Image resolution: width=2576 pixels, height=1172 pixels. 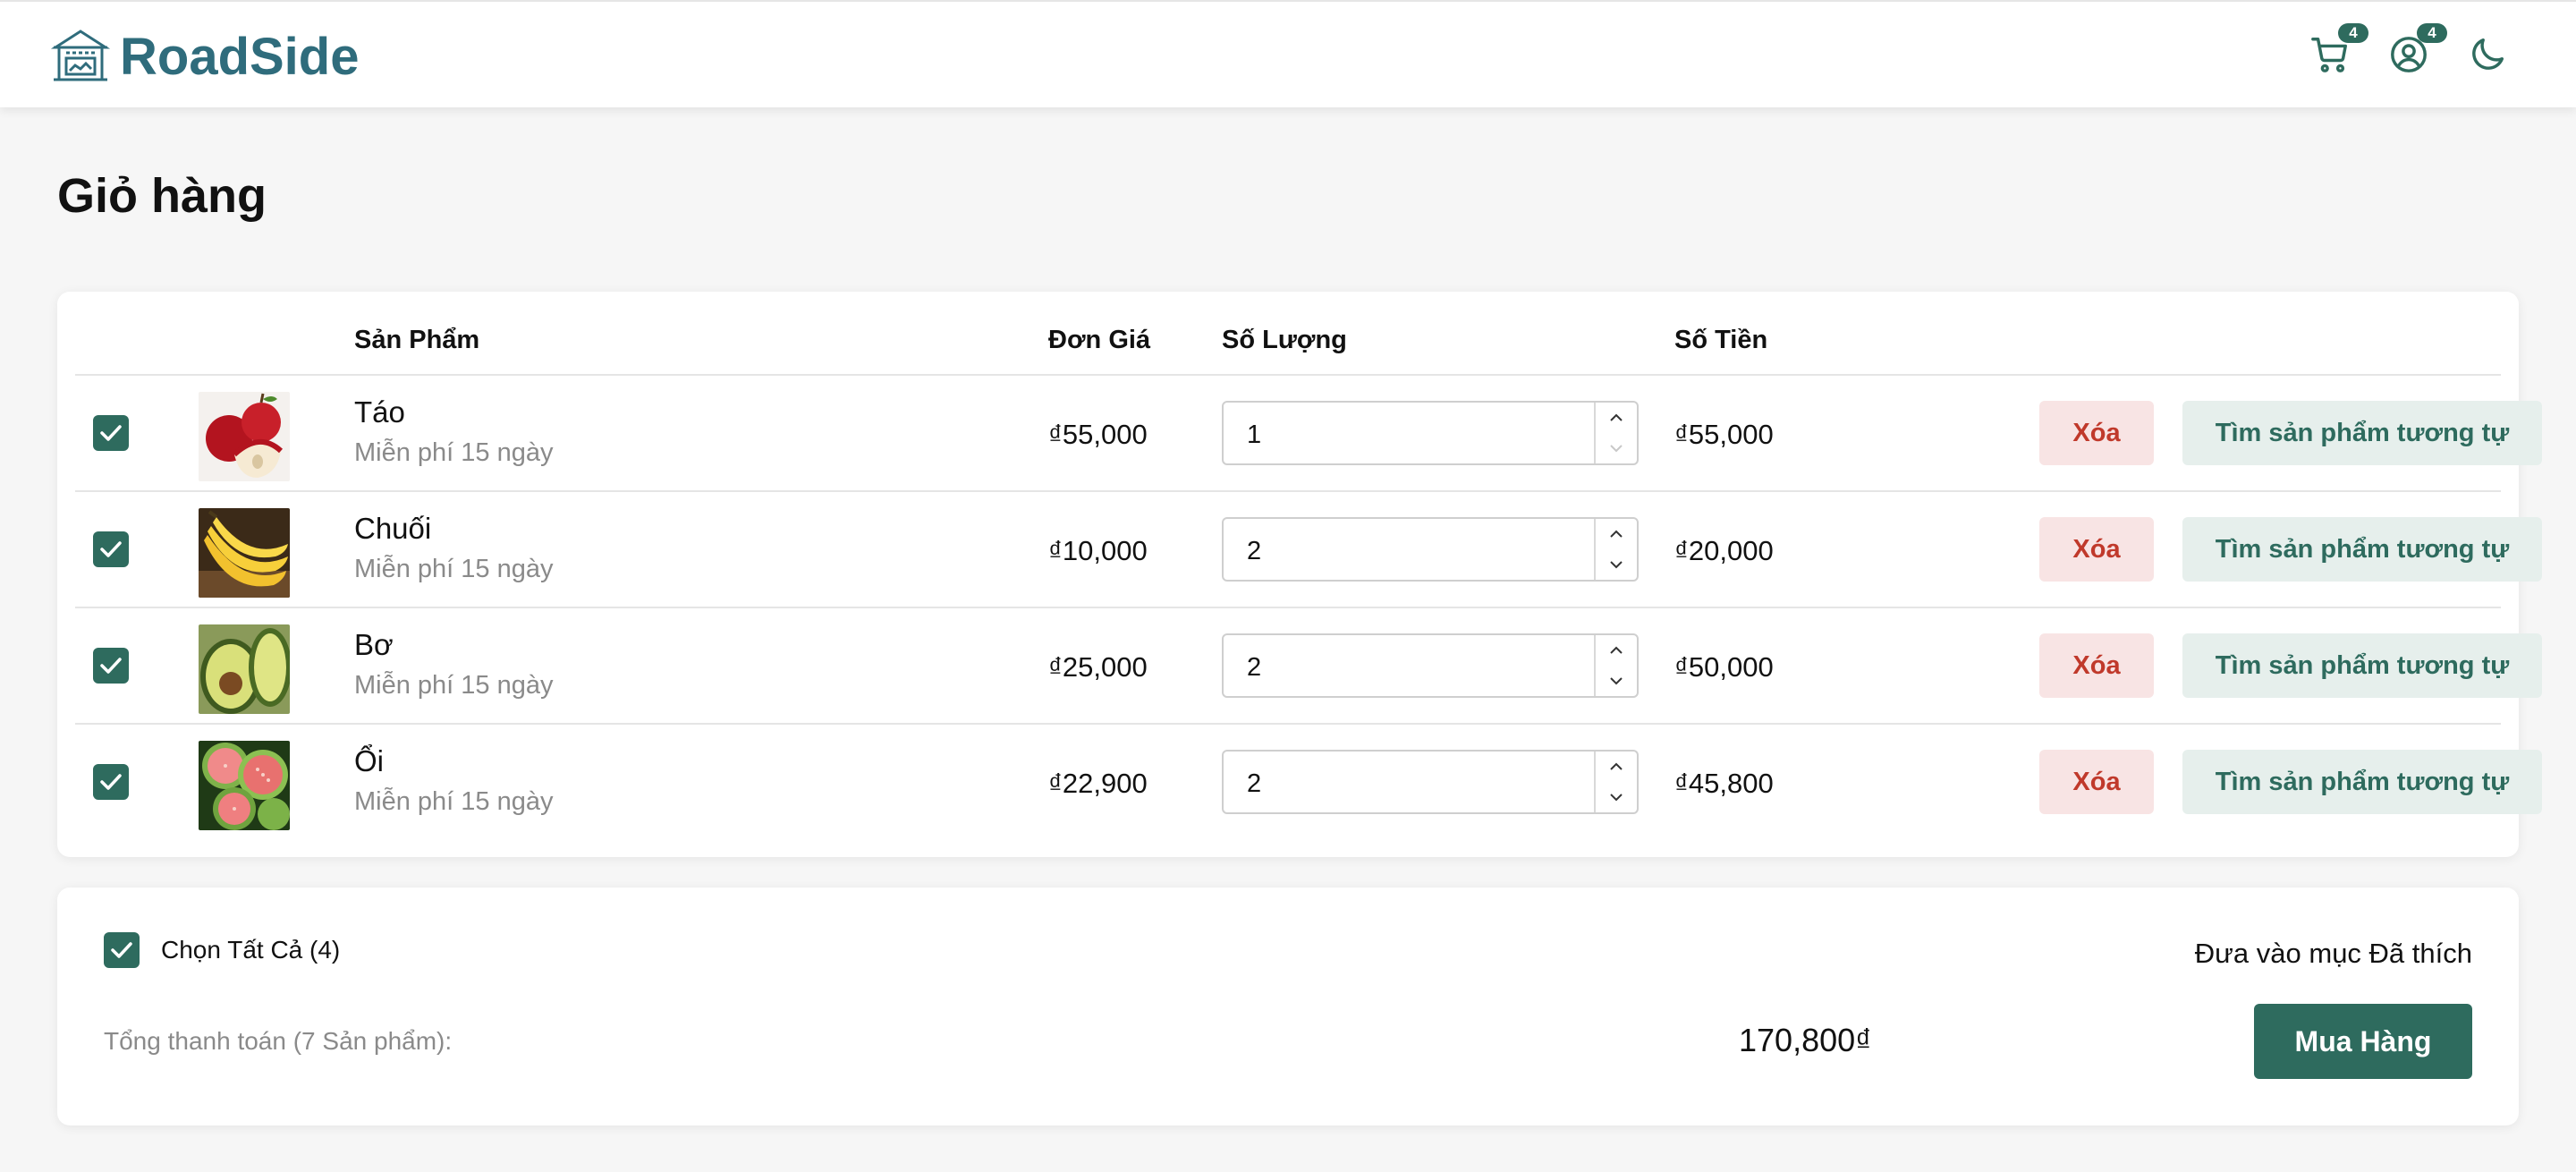 I want to click on top-navbar: RoadSide 4 4, so click(x=1288, y=54).